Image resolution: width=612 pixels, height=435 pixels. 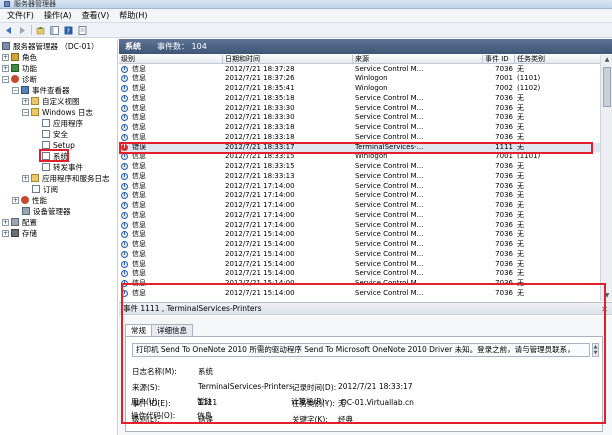 I want to click on app-icon, so click(x=7, y=4).